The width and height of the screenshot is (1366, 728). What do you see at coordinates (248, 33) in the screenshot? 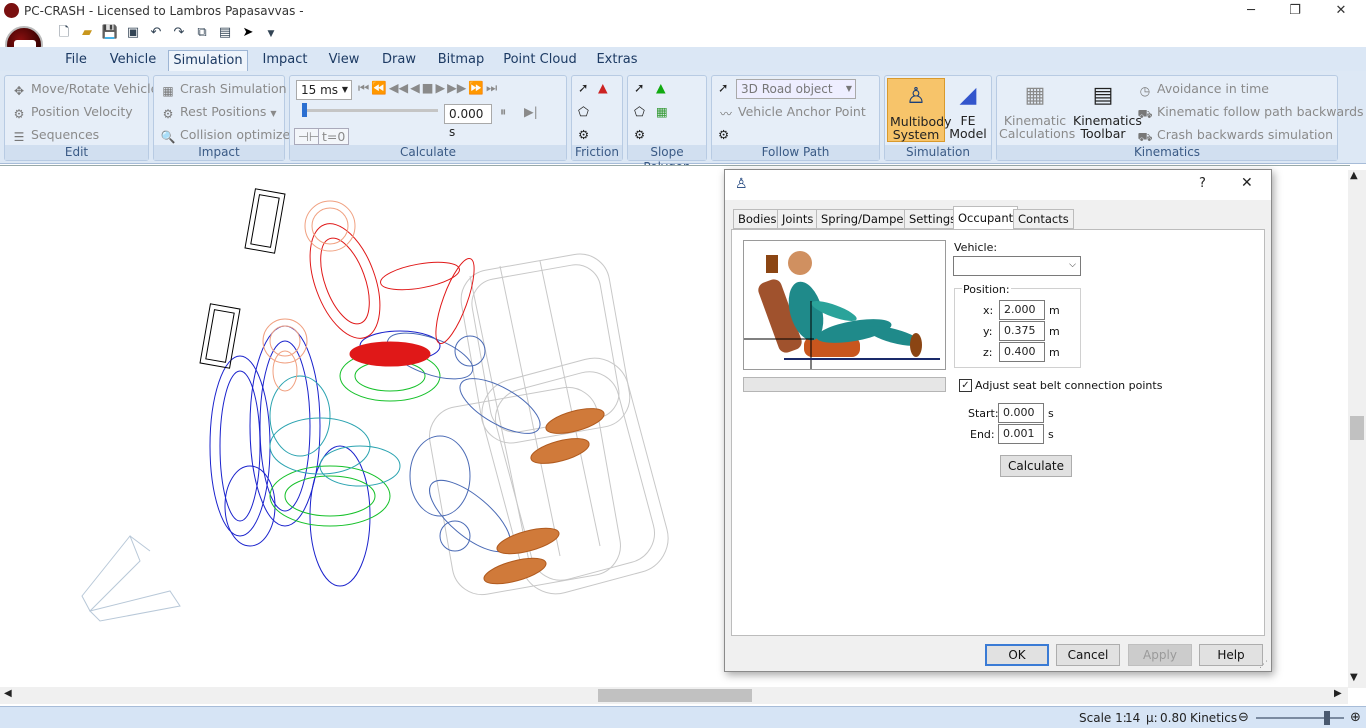
I see `pointer-icon: ➤` at bounding box center [248, 33].